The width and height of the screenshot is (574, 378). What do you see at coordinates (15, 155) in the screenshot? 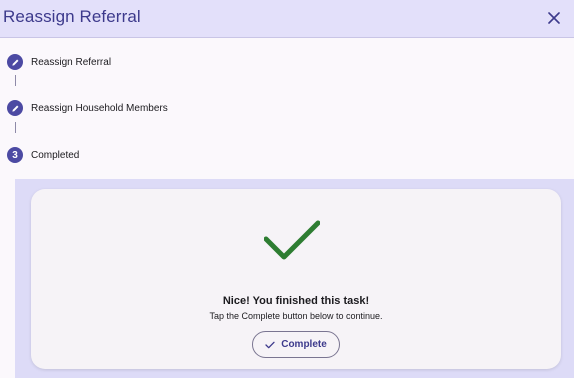
I see `step-number: 3` at bounding box center [15, 155].